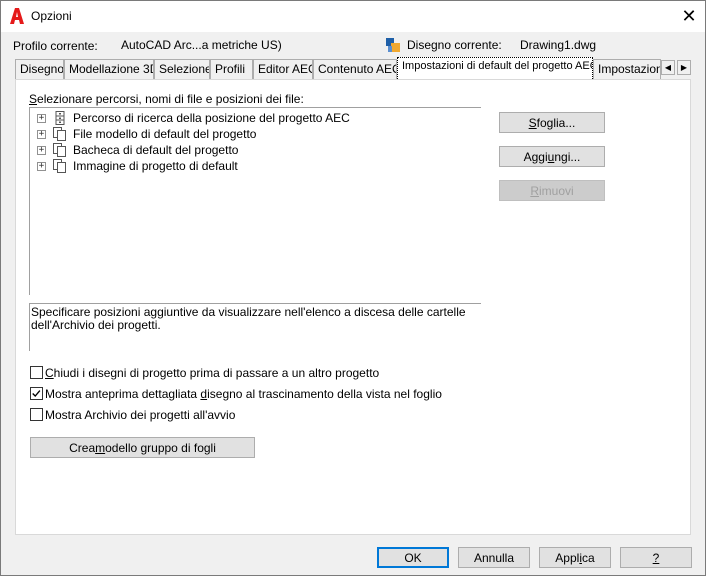 Image resolution: width=706 pixels, height=576 pixels. Describe the element at coordinates (535, 156) in the screenshot. I see `button-label: Aggi` at that location.